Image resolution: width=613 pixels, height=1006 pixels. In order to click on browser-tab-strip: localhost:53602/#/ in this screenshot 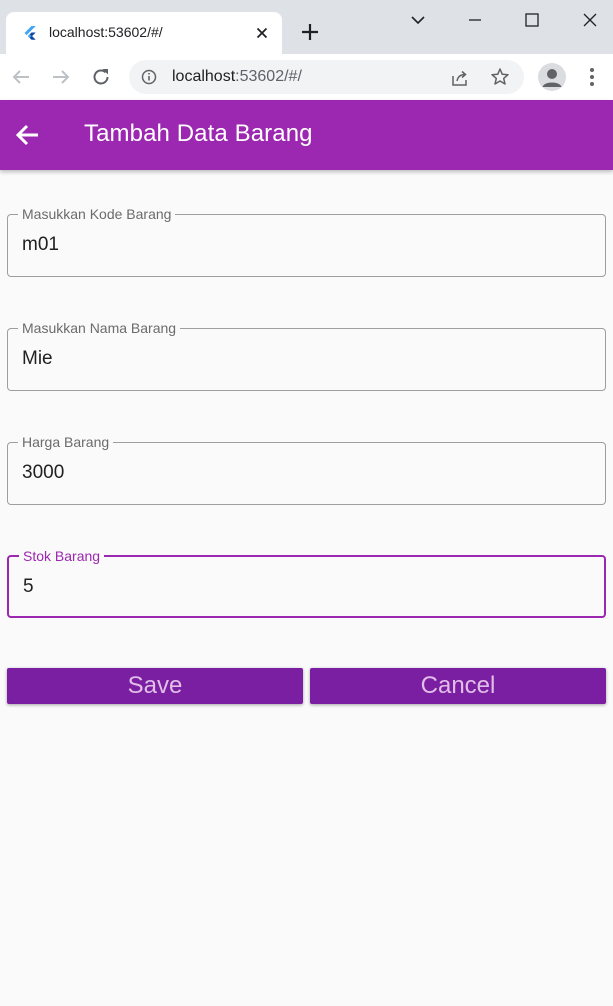, I will do `click(306, 27)`.